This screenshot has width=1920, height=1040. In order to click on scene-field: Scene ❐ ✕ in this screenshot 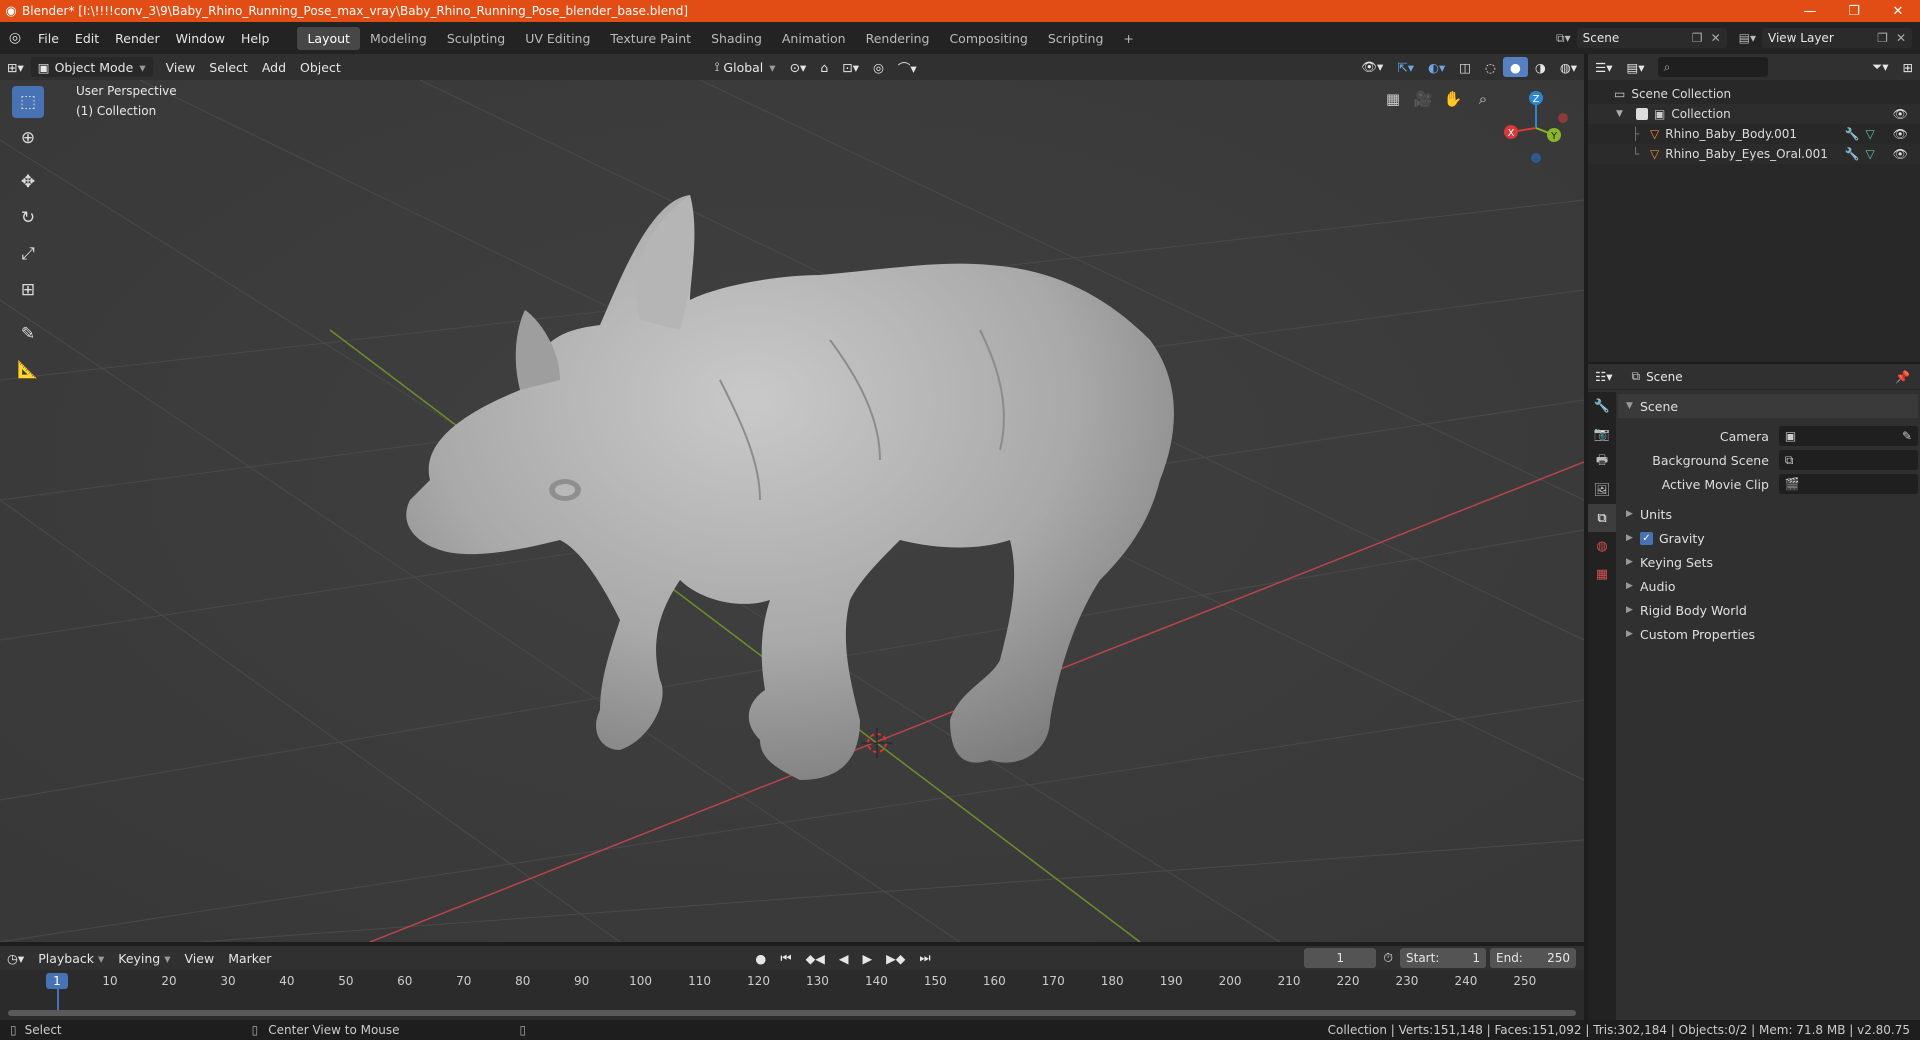, I will do `click(1651, 38)`.